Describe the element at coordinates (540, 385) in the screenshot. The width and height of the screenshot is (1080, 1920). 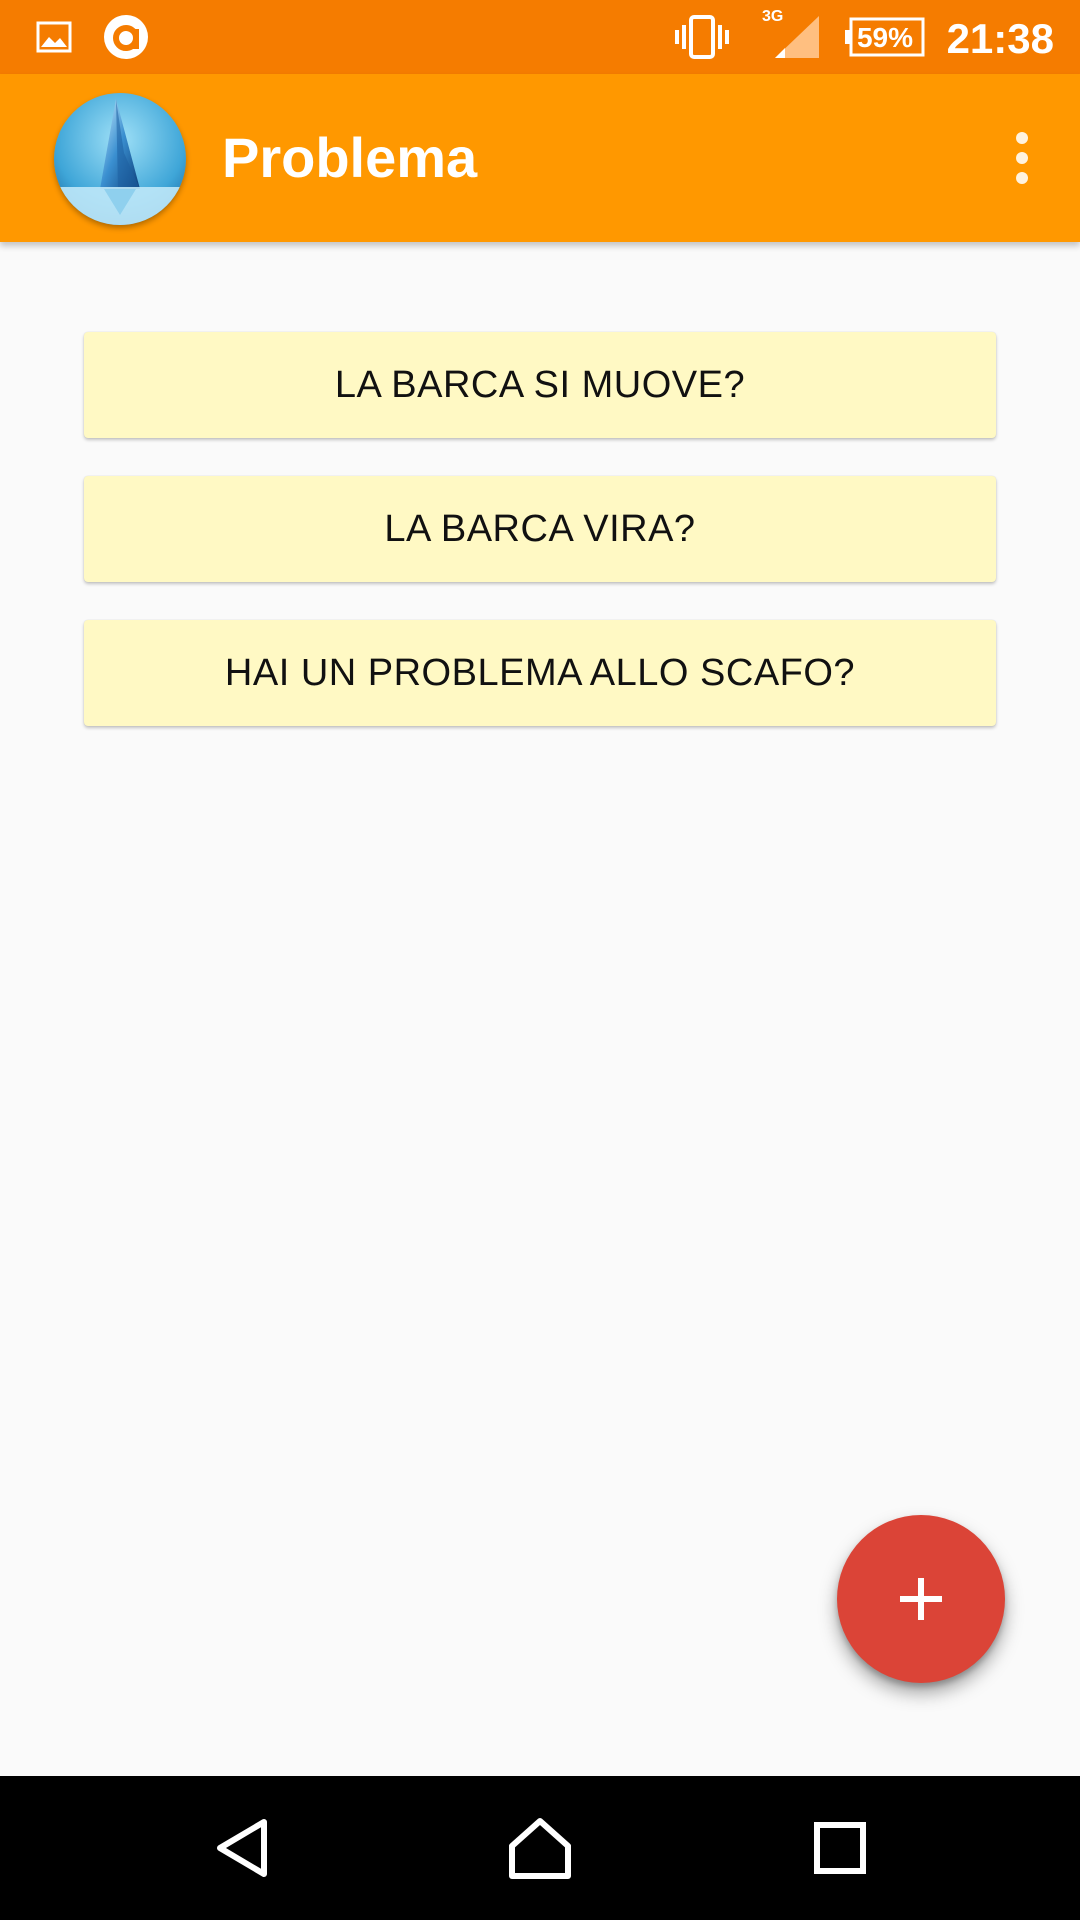
I see `option-boat-moves-button: LA BARCA SI MUOVE?` at that location.